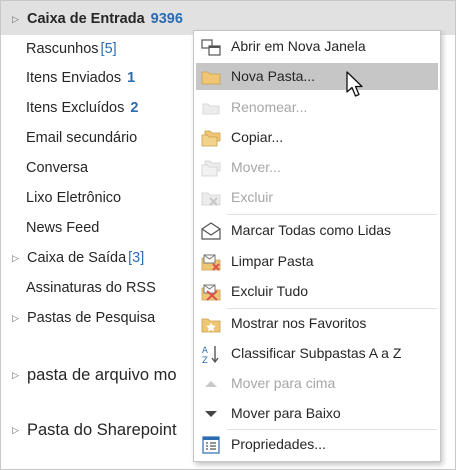 The height and width of the screenshot is (470, 456). I want to click on delete-folder-icon, so click(211, 199).